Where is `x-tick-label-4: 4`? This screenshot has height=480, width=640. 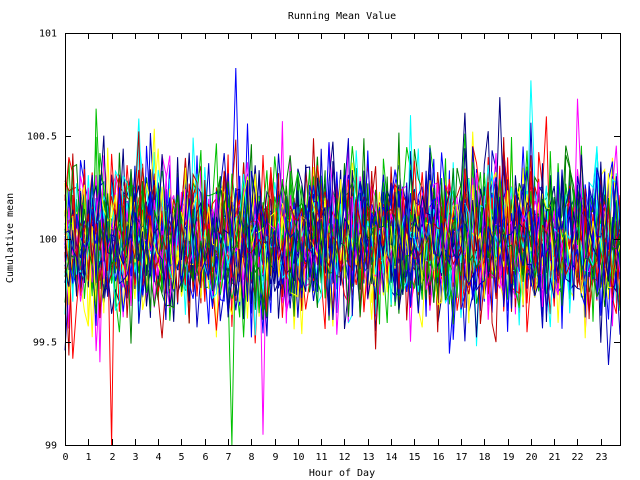 x-tick-label-4: 4 is located at coordinates (158, 457).